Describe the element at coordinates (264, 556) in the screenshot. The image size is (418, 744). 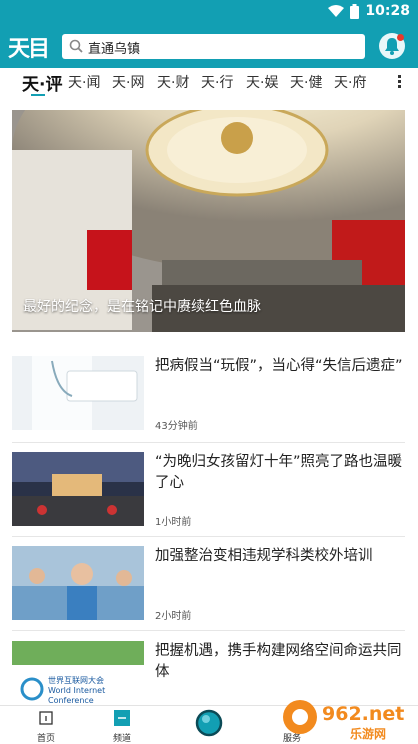
I see `news-title: 加强整治变相违规学科类校外培训` at that location.